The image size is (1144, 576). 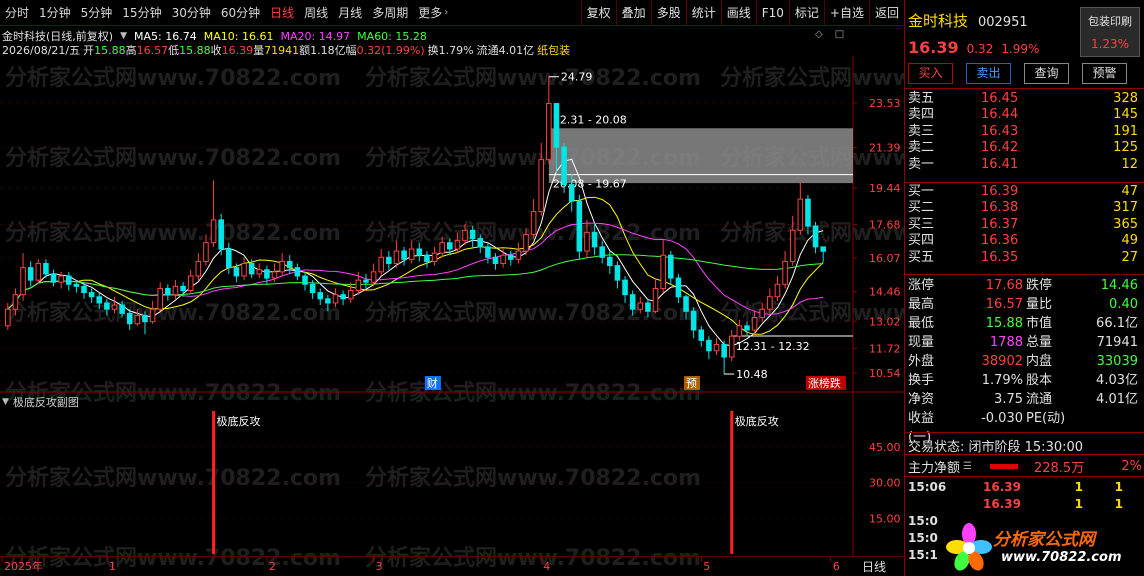 I want to click on book-row: 卖三 16.43 191, so click(x=1024, y=132).